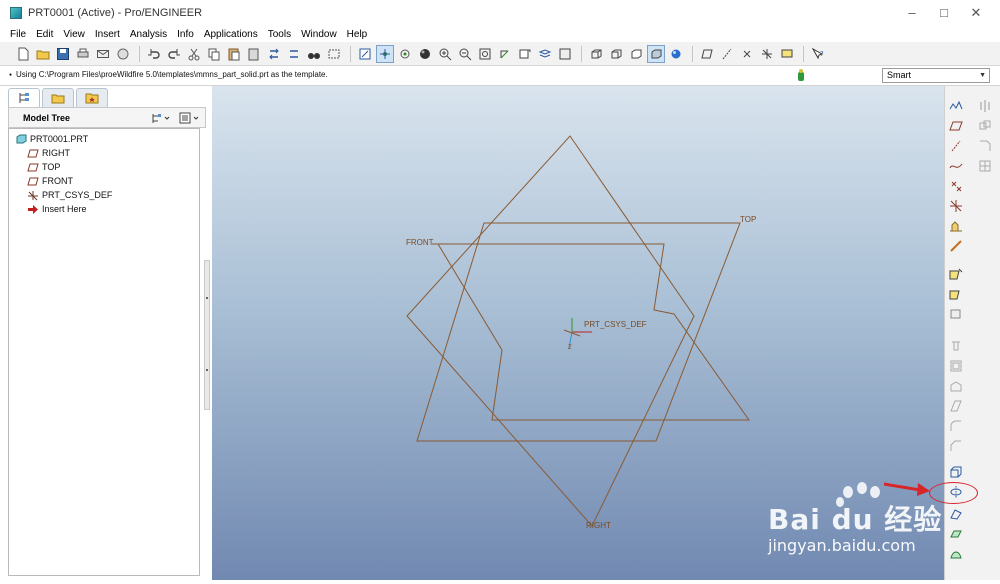 This screenshot has height=584, width=1000. Describe the element at coordinates (44, 34) in the screenshot. I see `menu-edit: Edit` at that location.